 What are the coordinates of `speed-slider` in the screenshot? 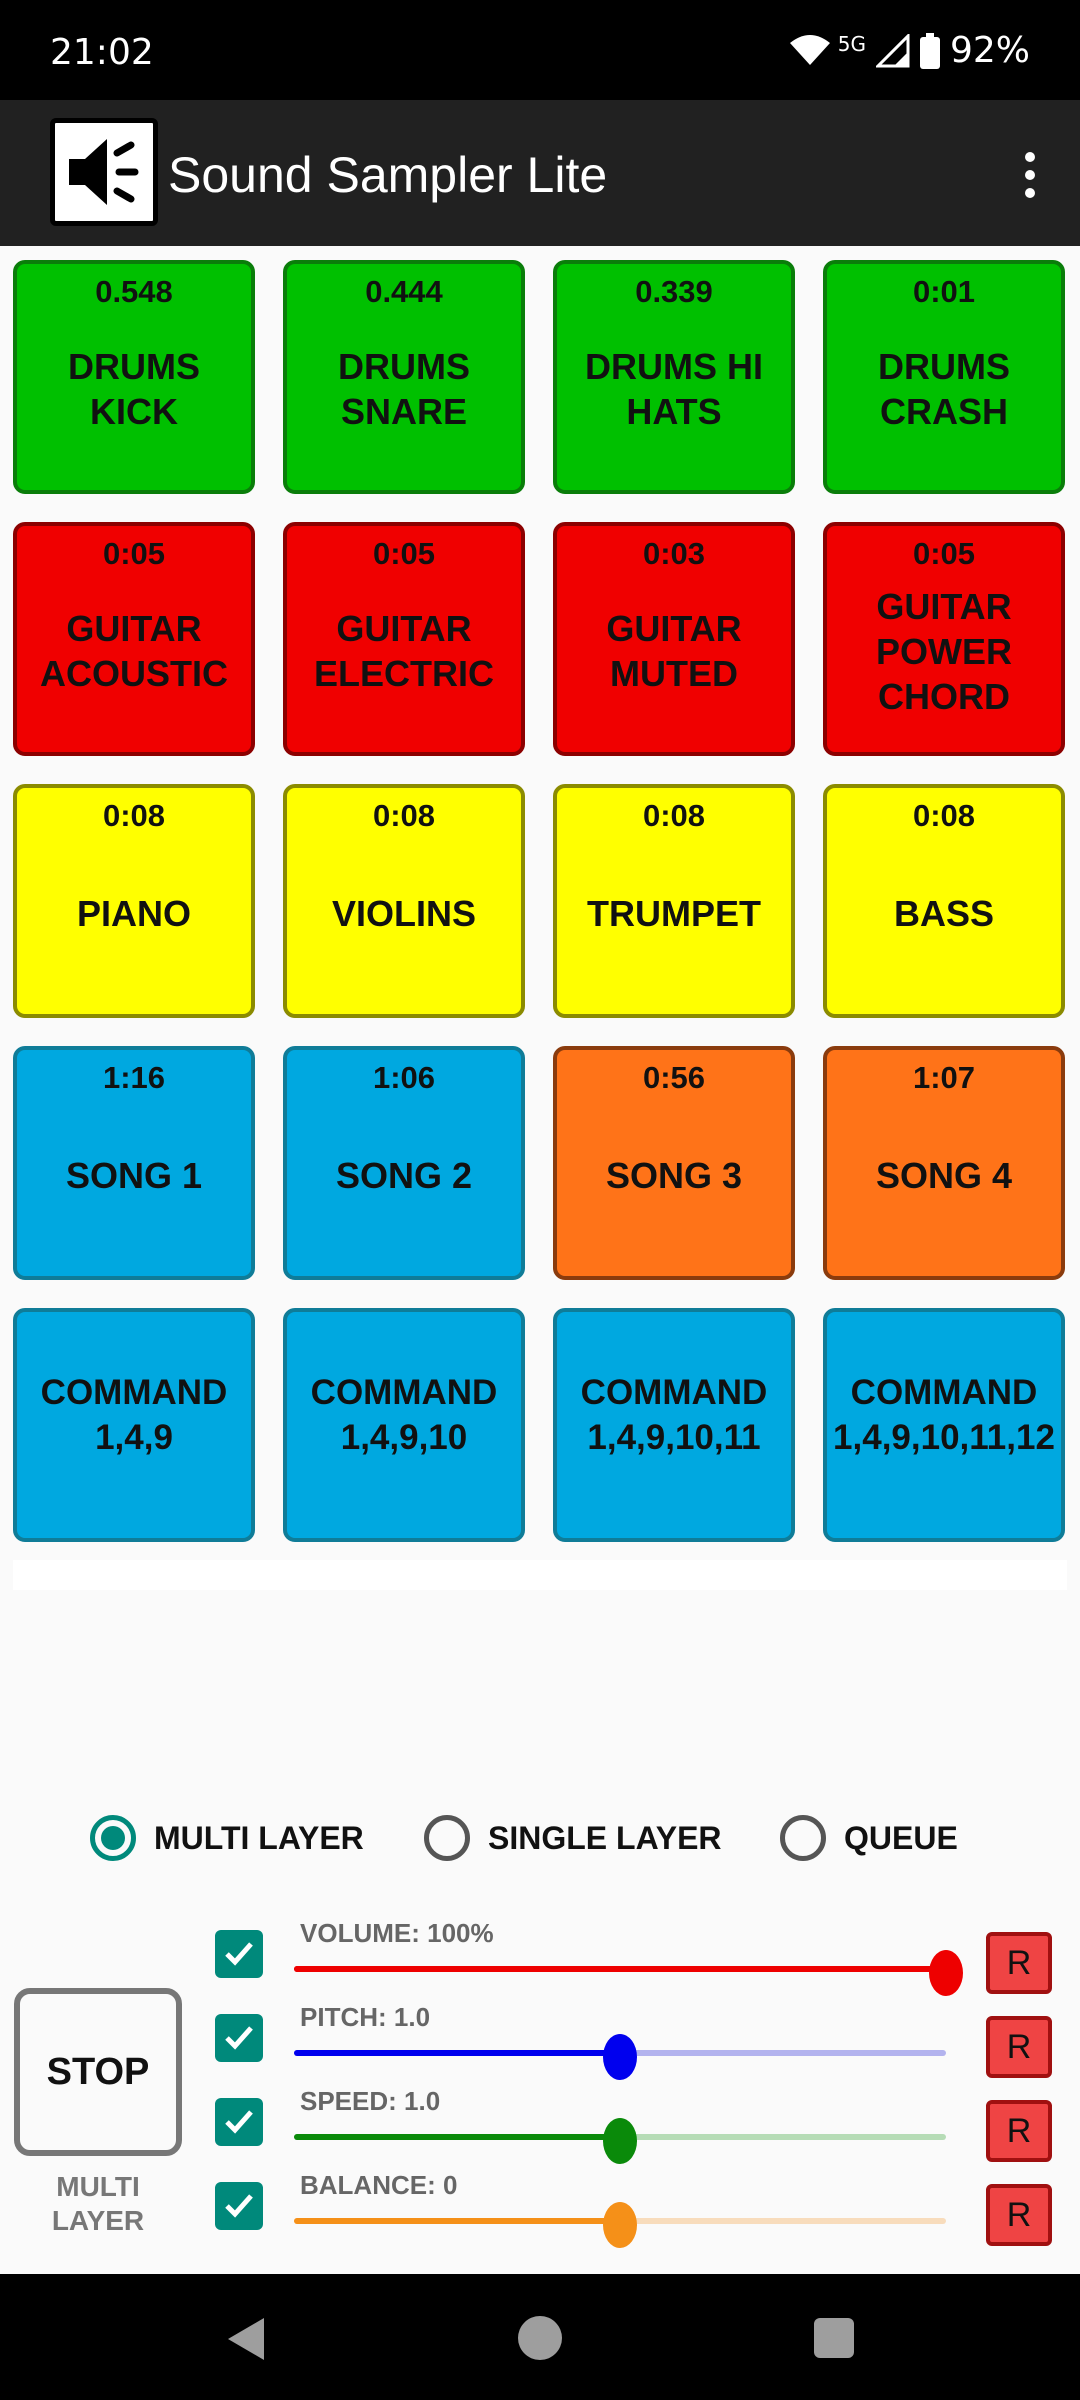 It's located at (620, 2141).